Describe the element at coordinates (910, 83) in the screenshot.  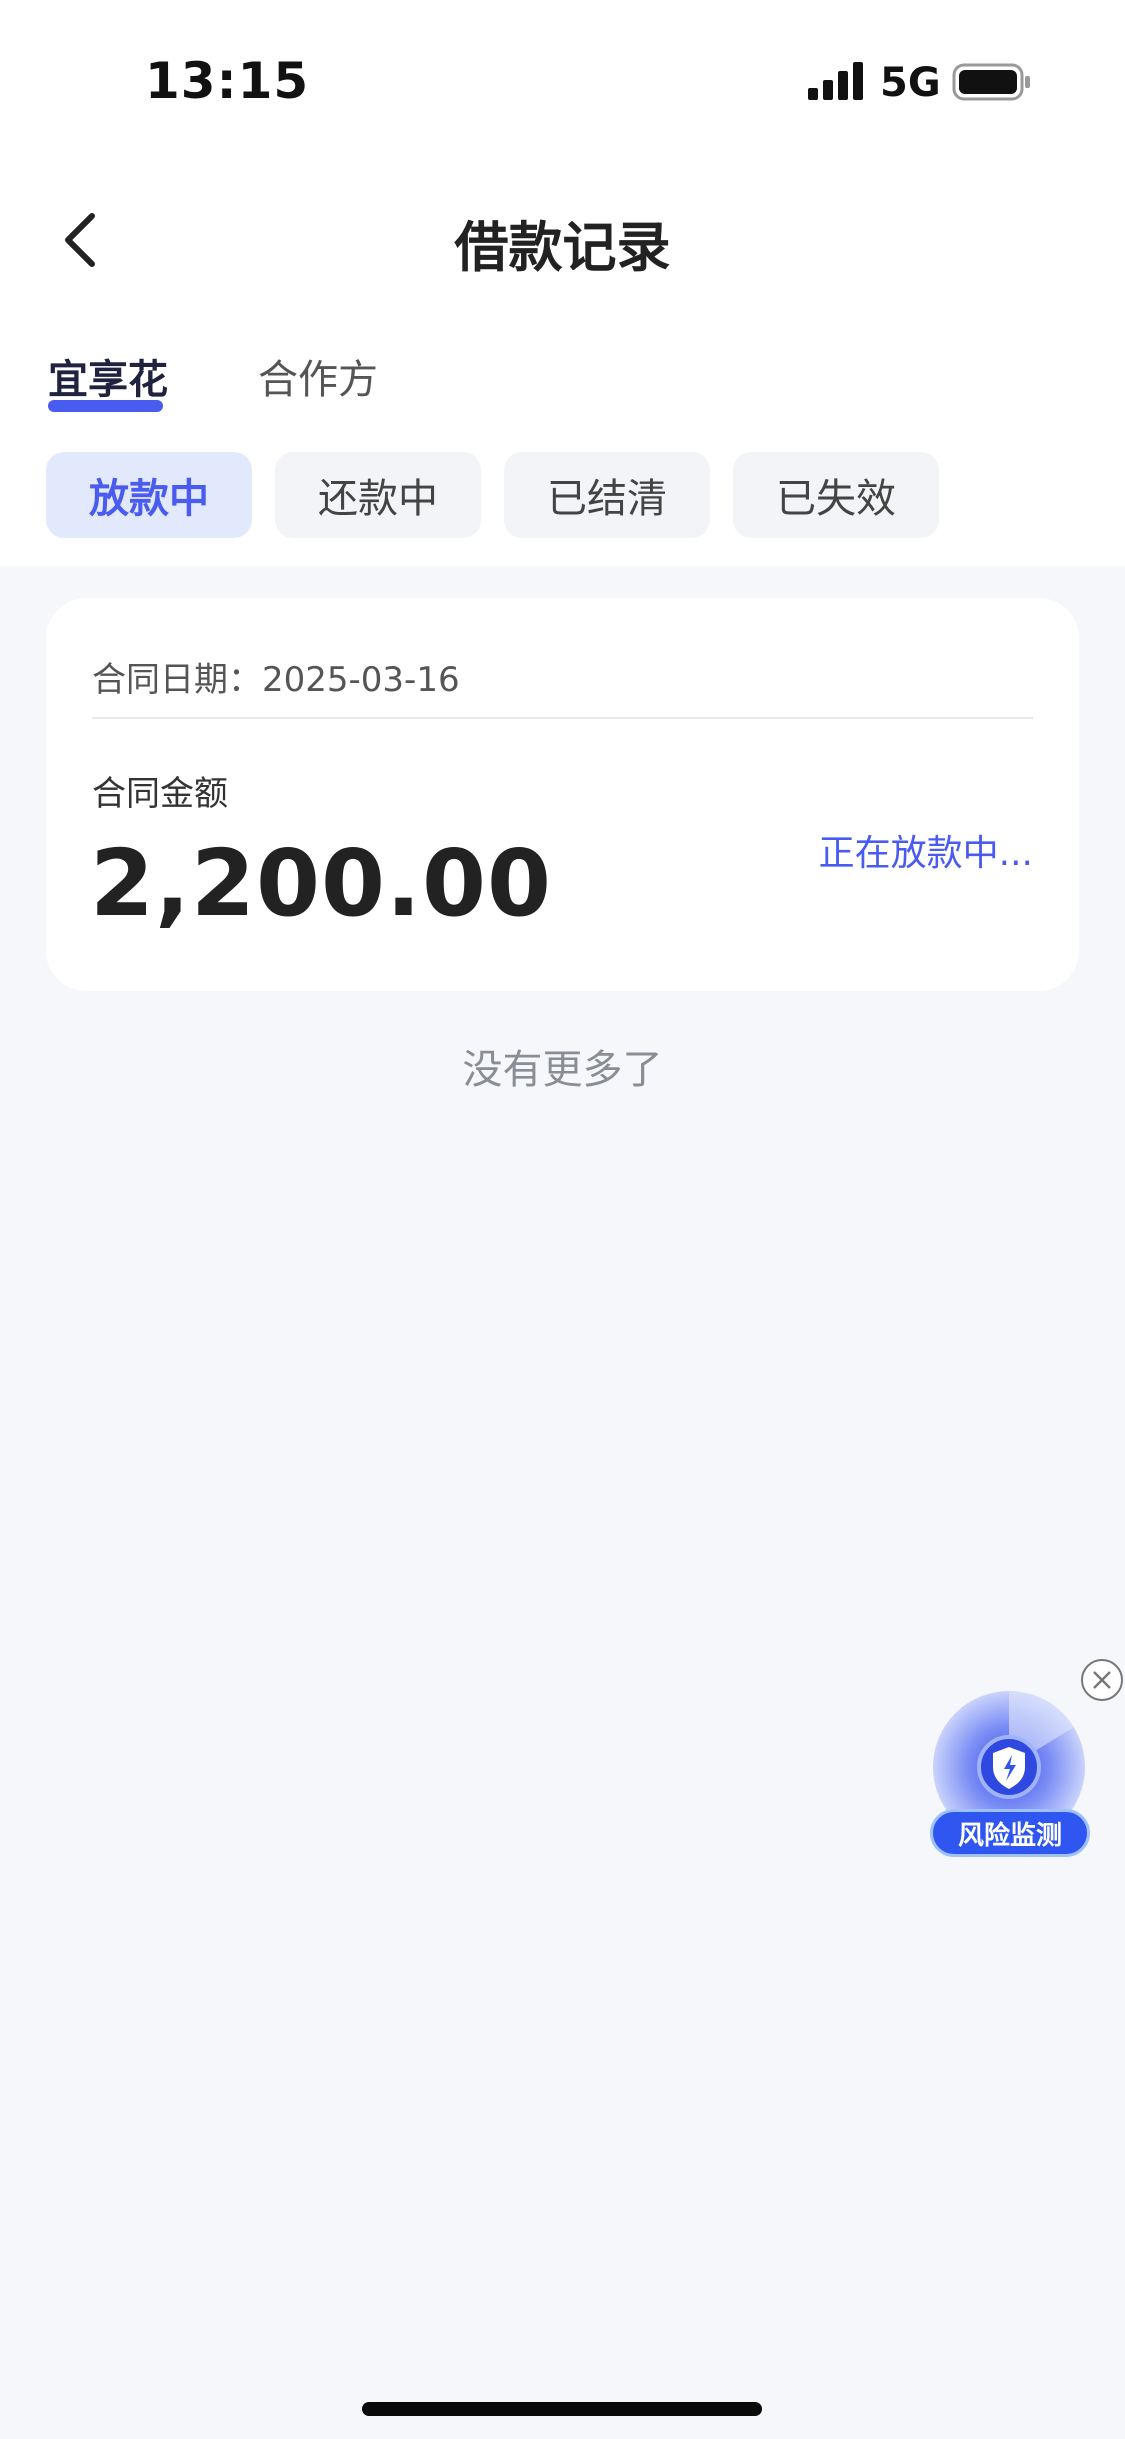
I see `network-type: 5G` at that location.